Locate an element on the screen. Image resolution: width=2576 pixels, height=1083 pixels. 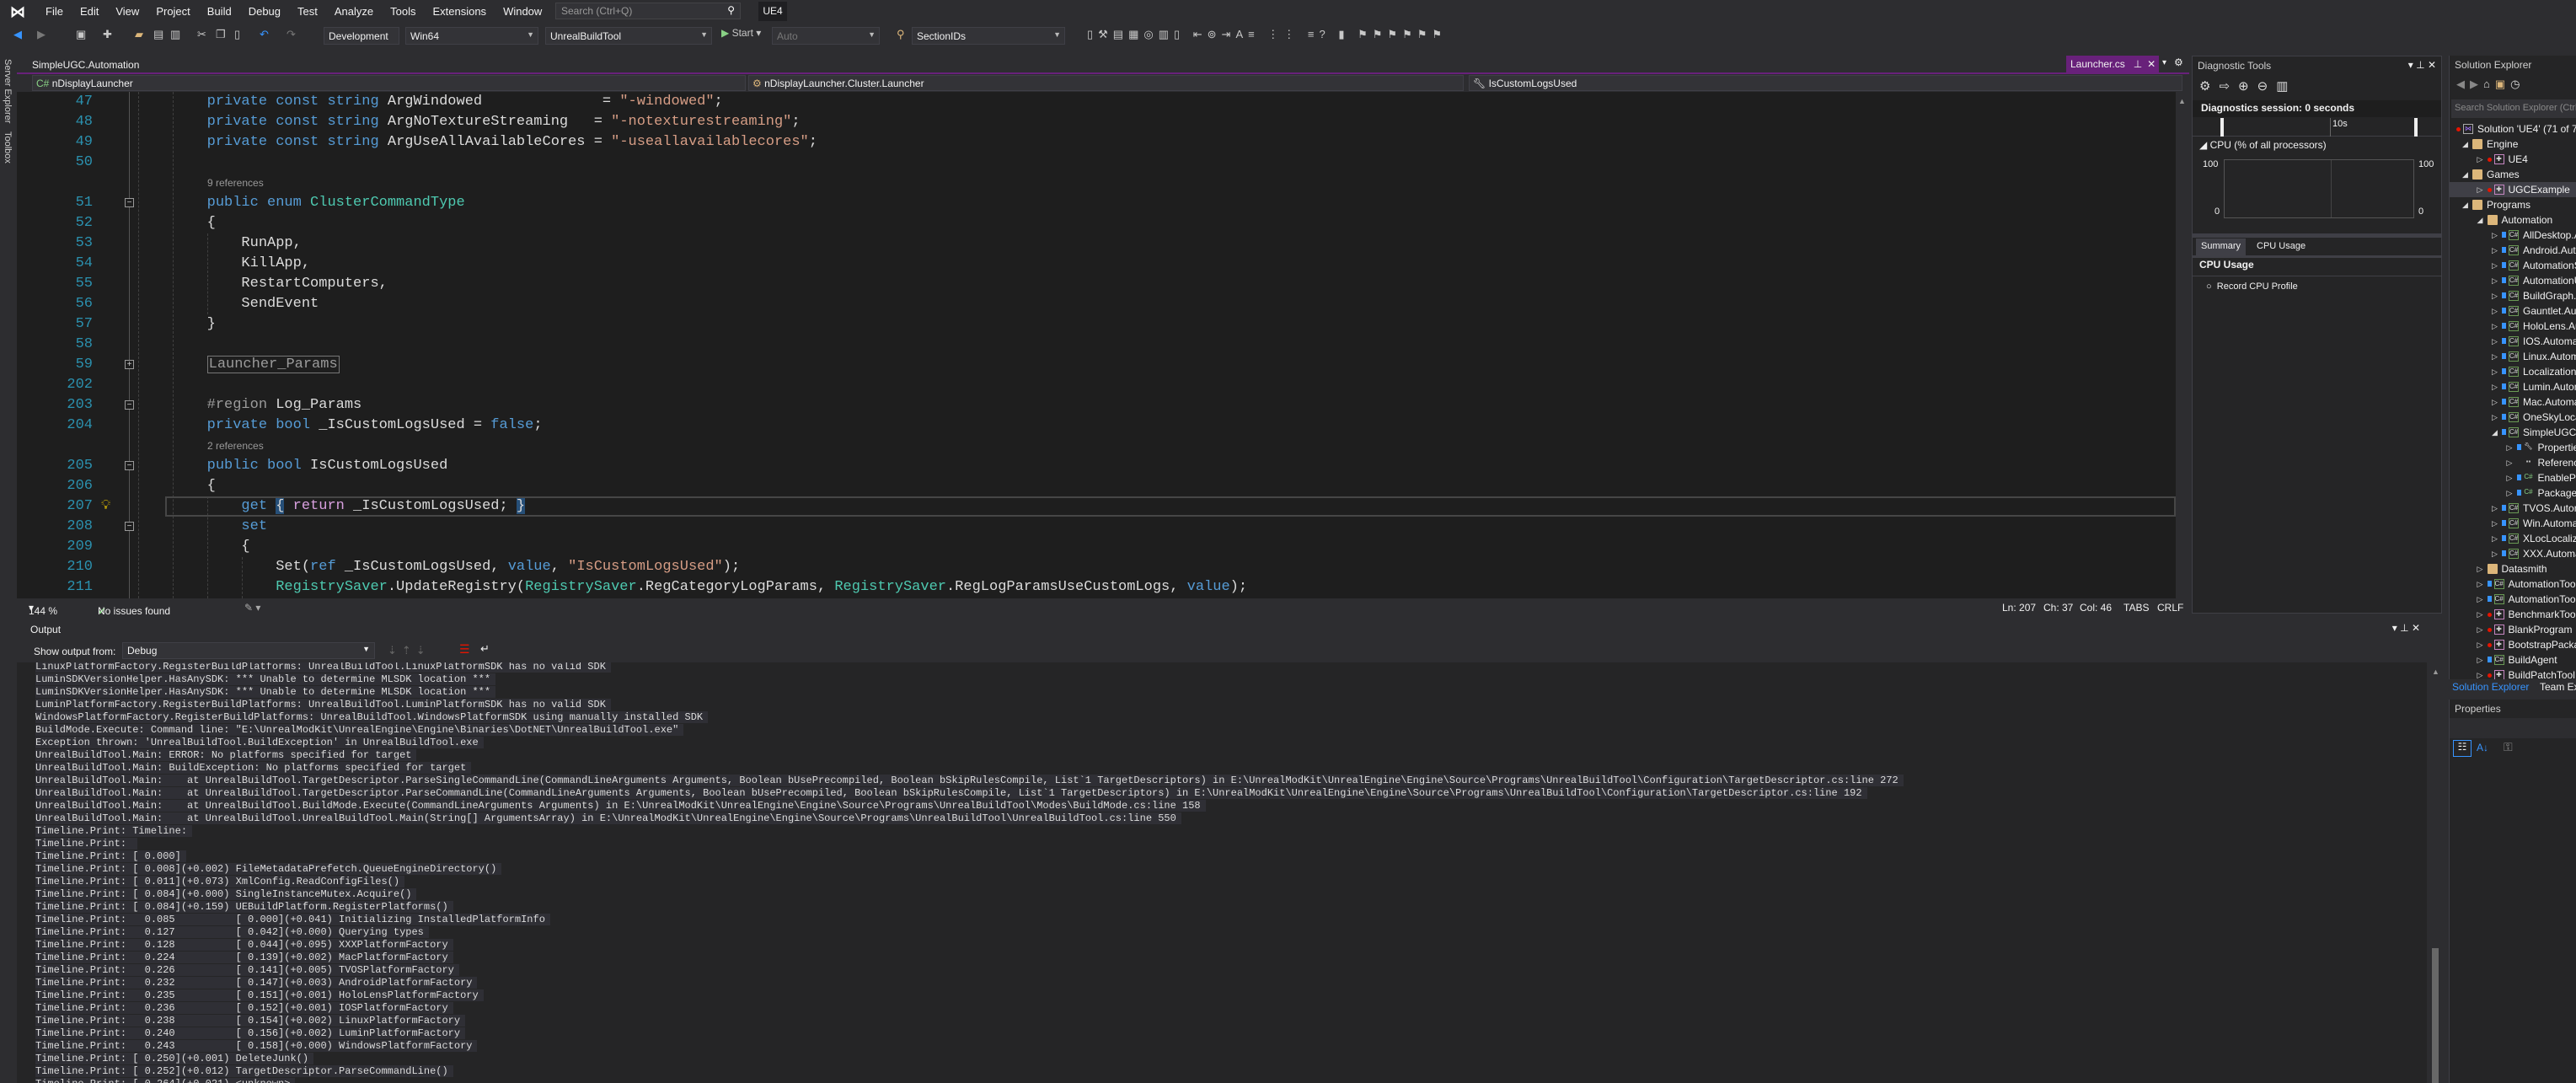
output-source-dropdown: Debug ▼ is located at coordinates (249, 650).